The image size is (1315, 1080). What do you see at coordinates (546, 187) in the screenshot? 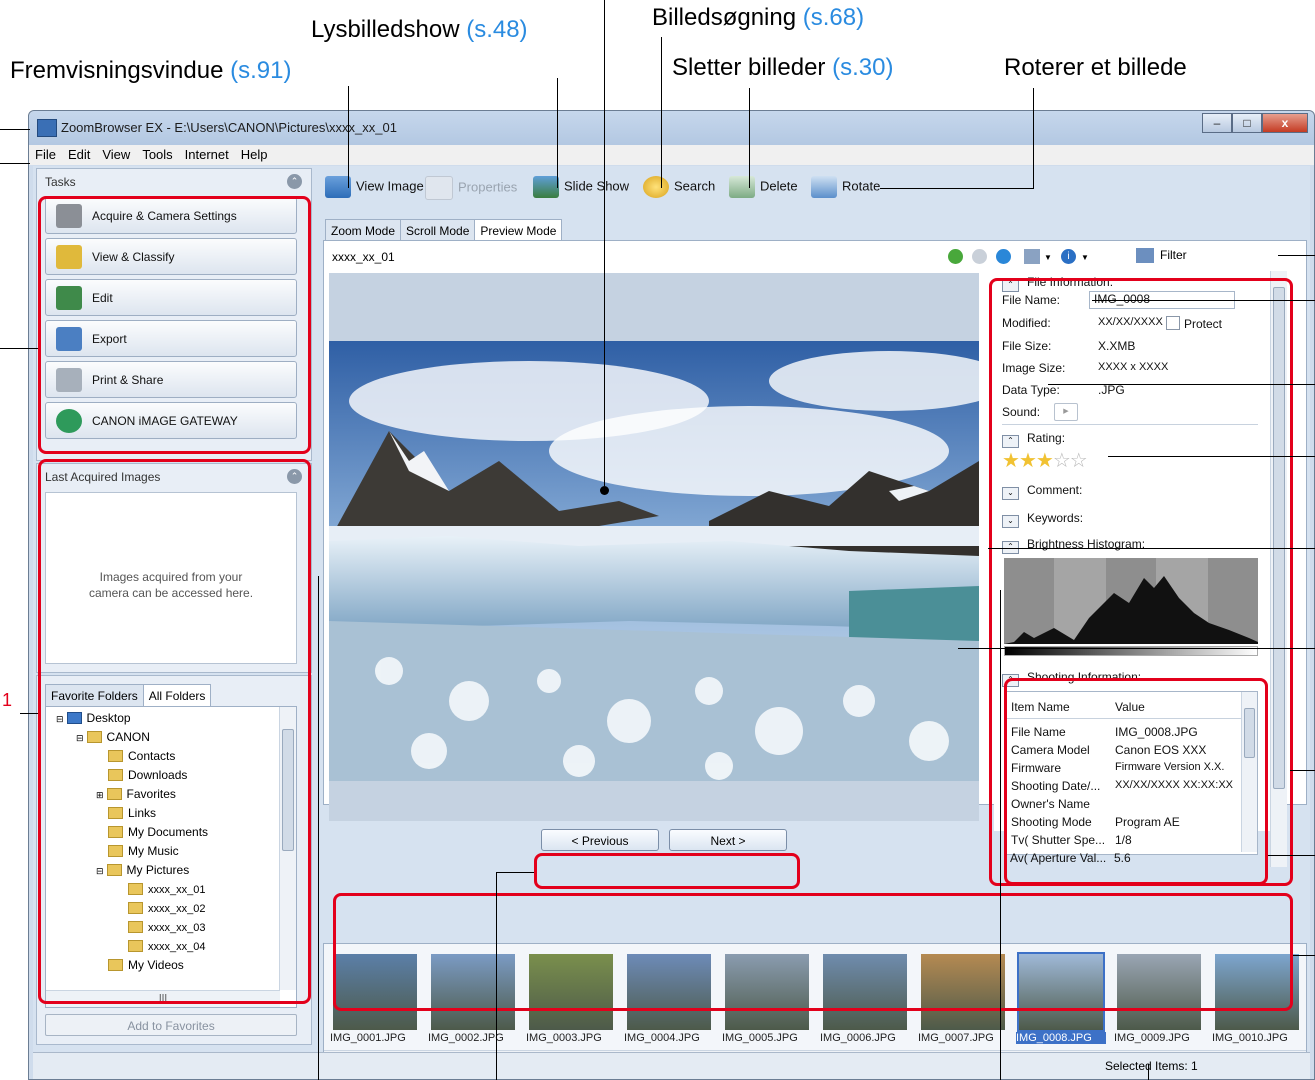
I see `slideshow-icon` at bounding box center [546, 187].